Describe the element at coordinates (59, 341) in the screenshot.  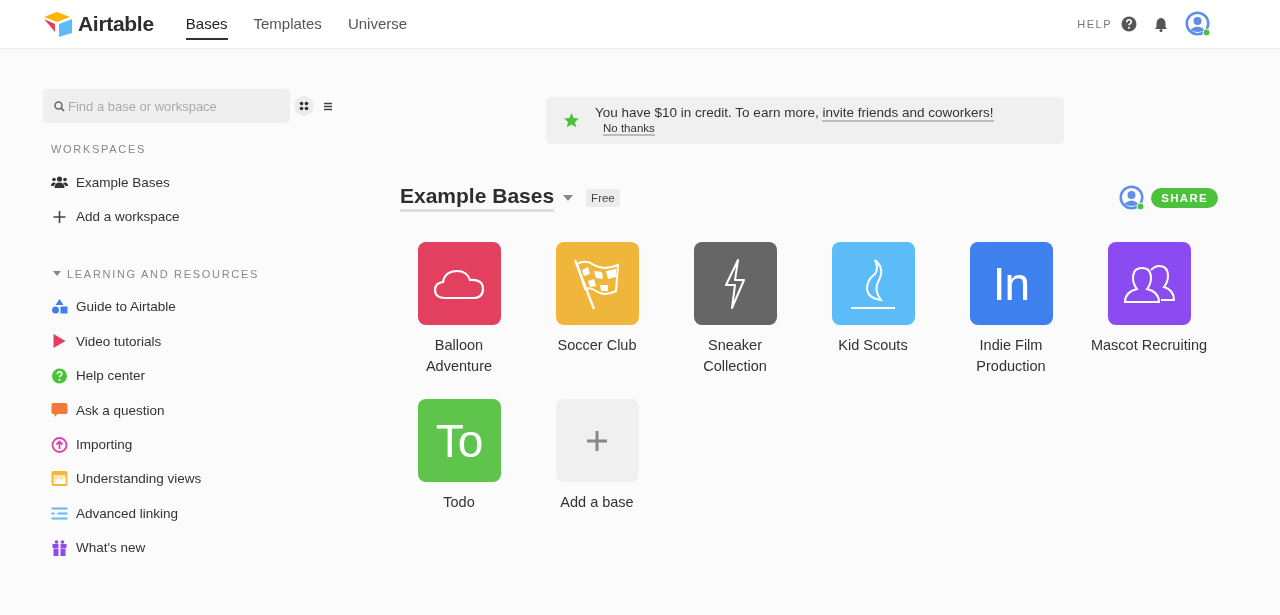
I see `play-icon` at that location.